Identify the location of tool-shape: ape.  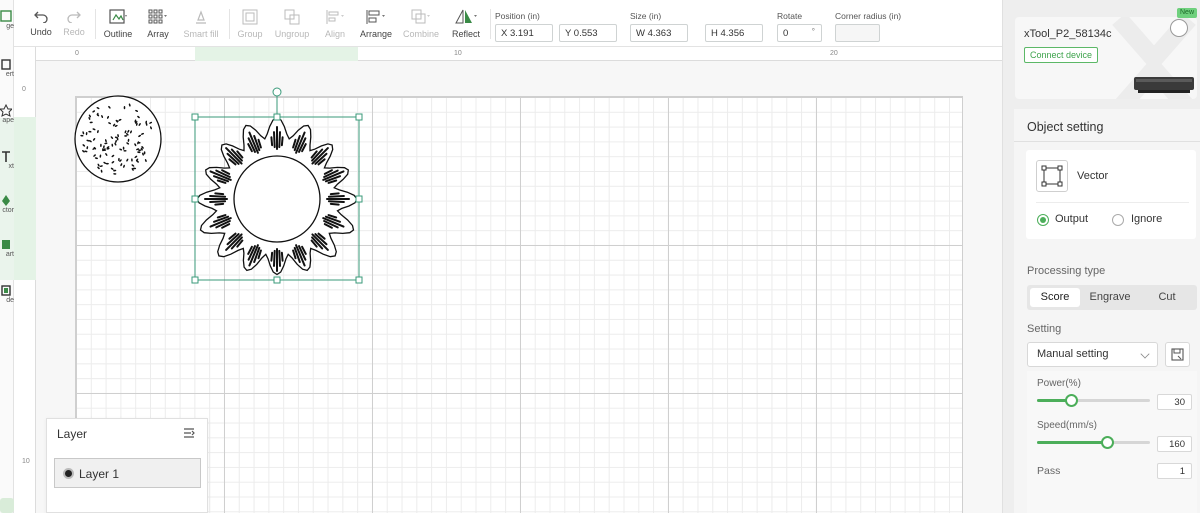
(7, 114).